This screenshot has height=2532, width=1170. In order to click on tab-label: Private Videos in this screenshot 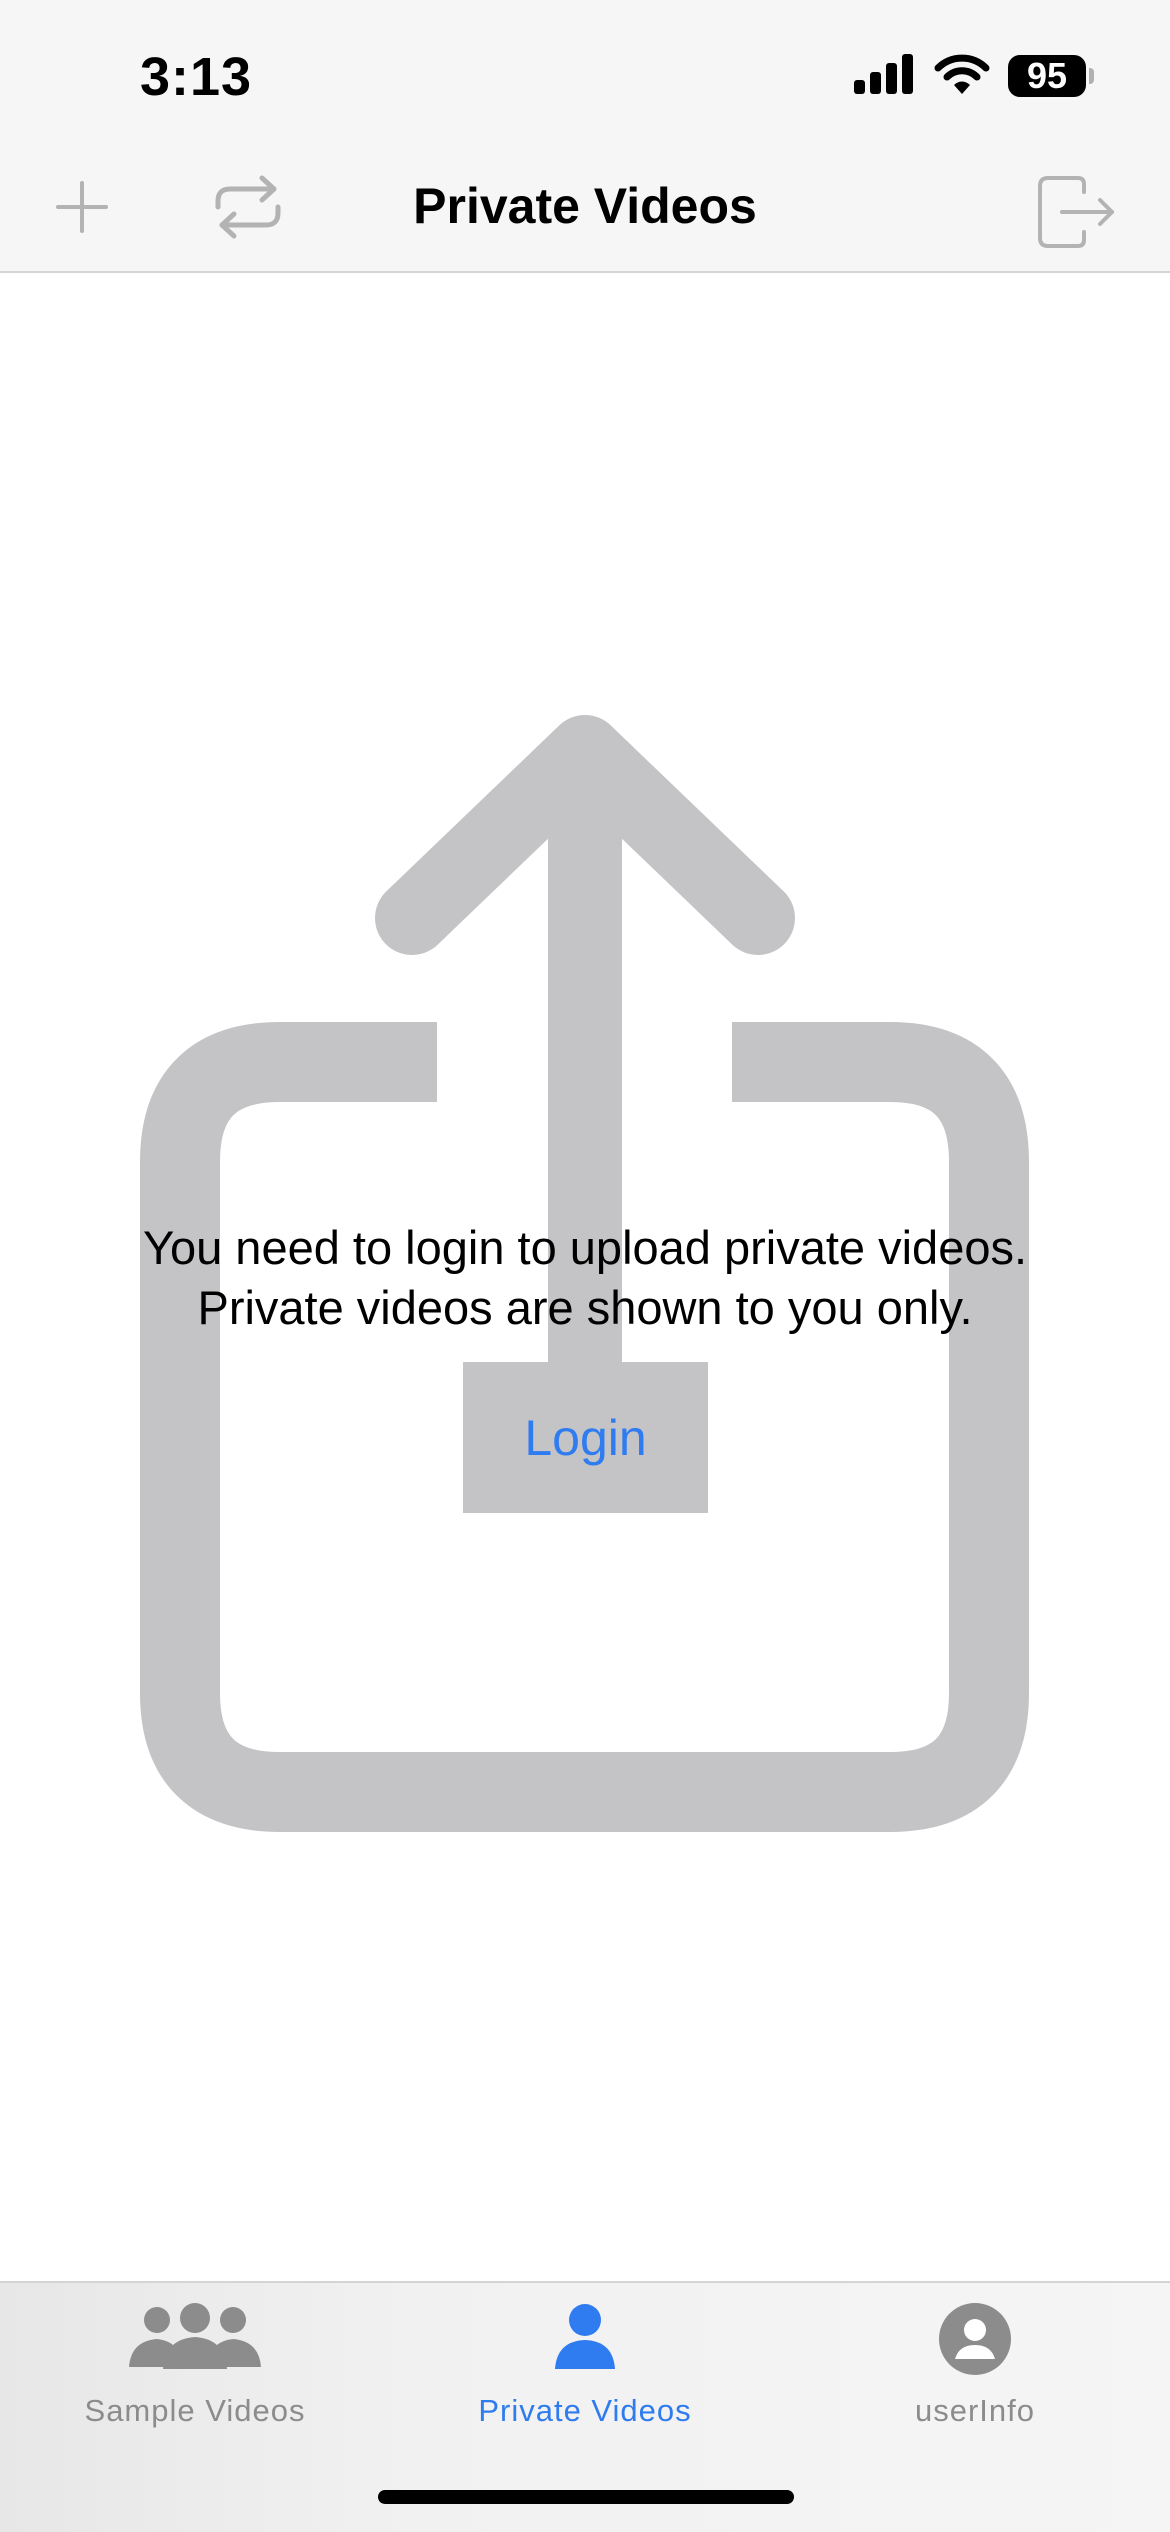, I will do `click(585, 2410)`.